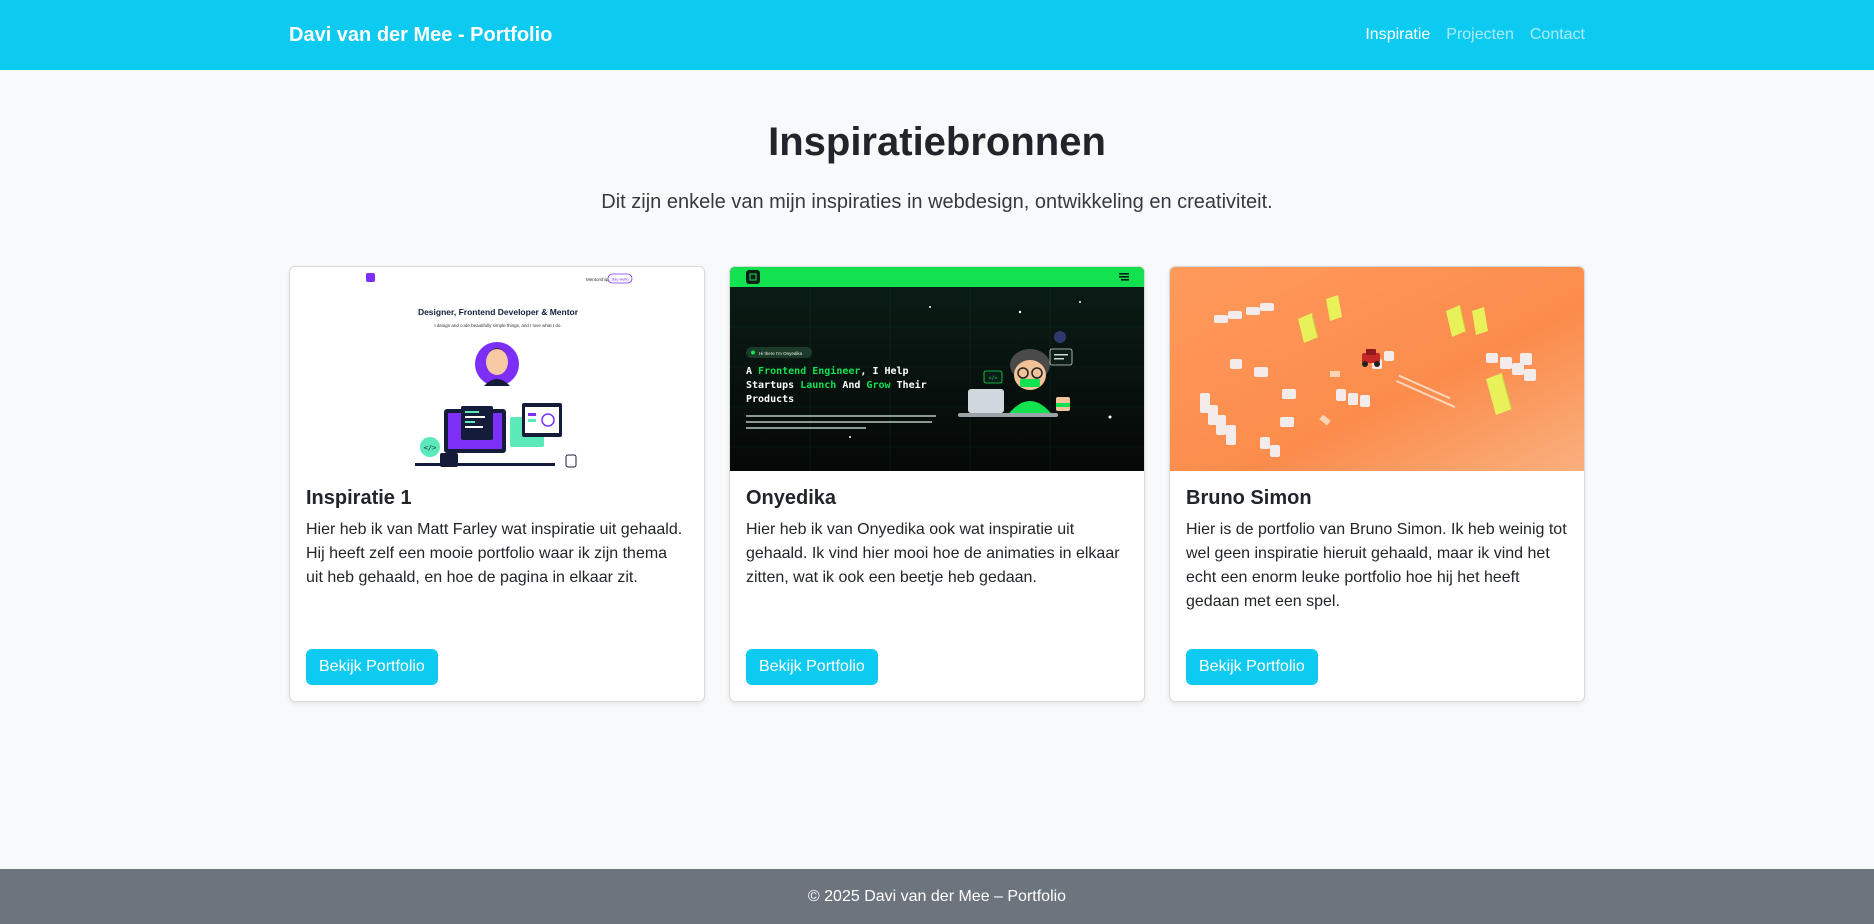 The image size is (1874, 924). What do you see at coordinates (752, 371) in the screenshot?
I see `thumb-line1a: A` at bounding box center [752, 371].